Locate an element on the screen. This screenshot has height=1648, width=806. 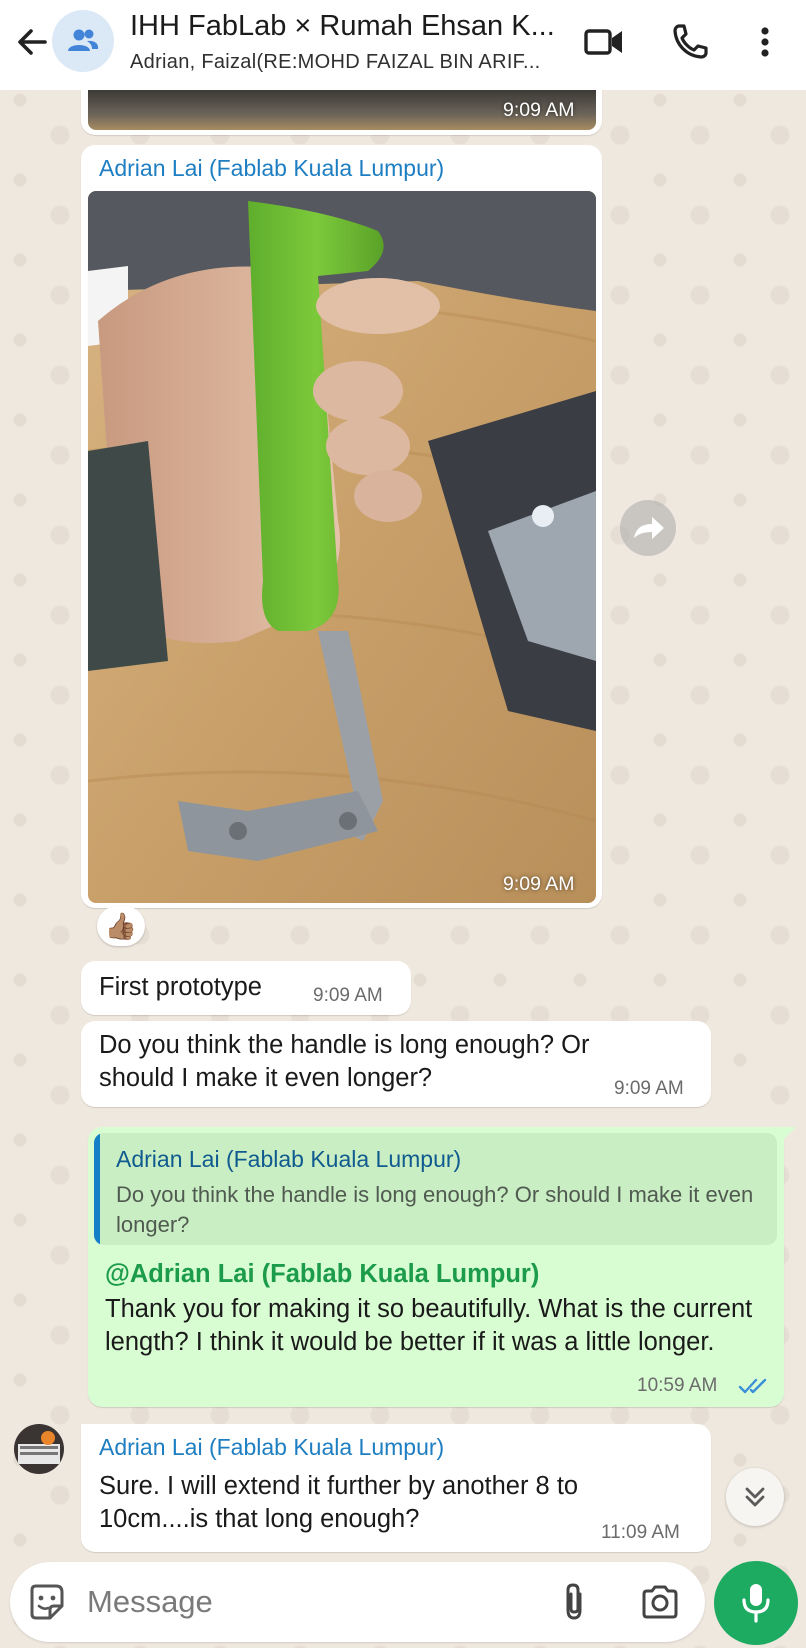
more-vert-icon is located at coordinates (765, 42).